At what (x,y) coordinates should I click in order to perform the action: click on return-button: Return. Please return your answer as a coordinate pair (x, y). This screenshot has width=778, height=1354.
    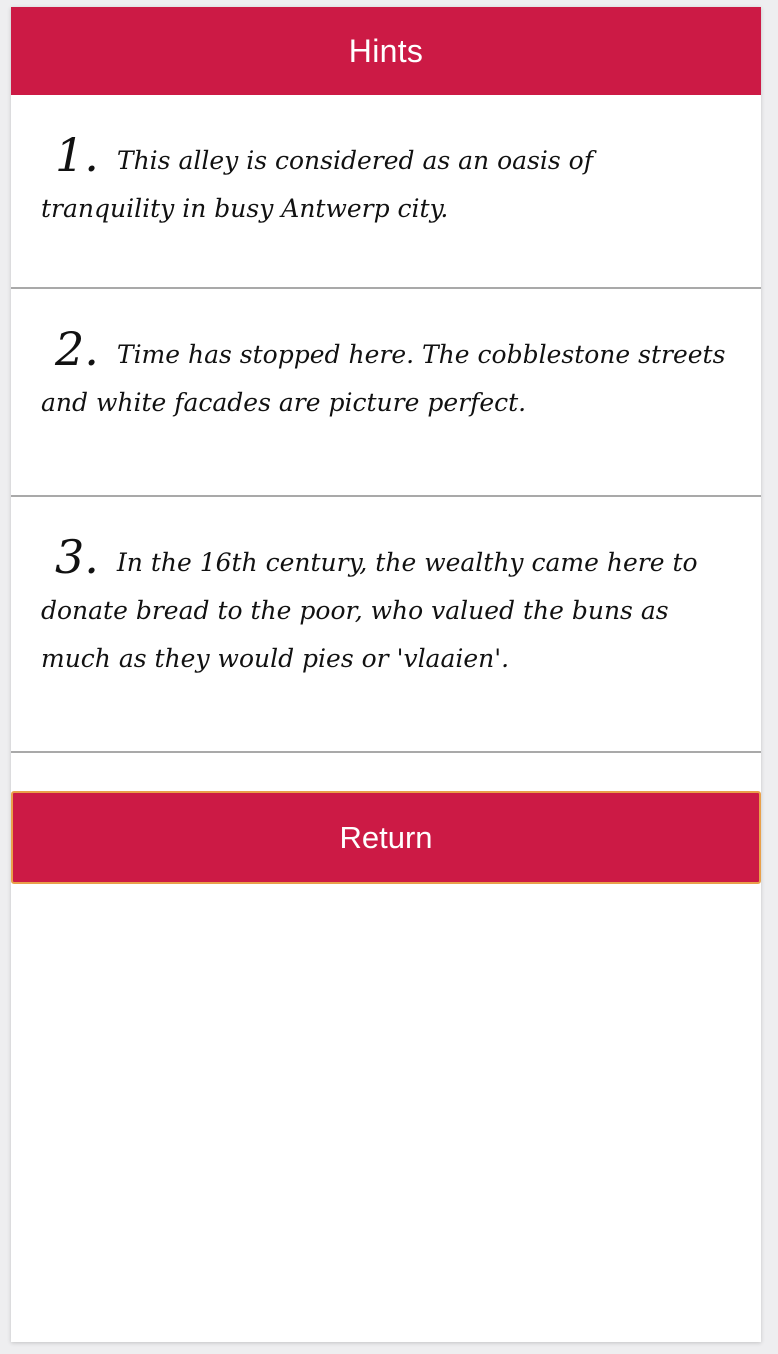
    Looking at the image, I should click on (386, 837).